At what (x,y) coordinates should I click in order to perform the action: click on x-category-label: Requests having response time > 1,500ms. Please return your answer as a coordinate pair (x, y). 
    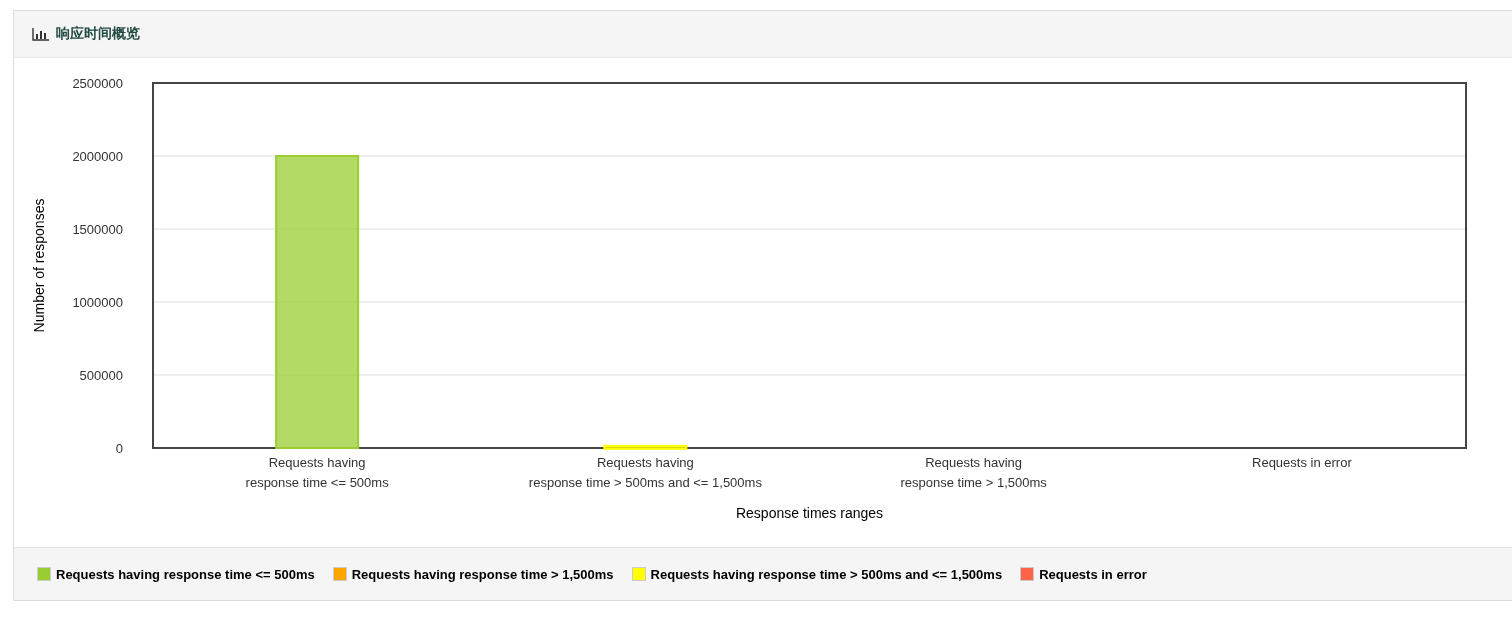
    Looking at the image, I should click on (973, 472).